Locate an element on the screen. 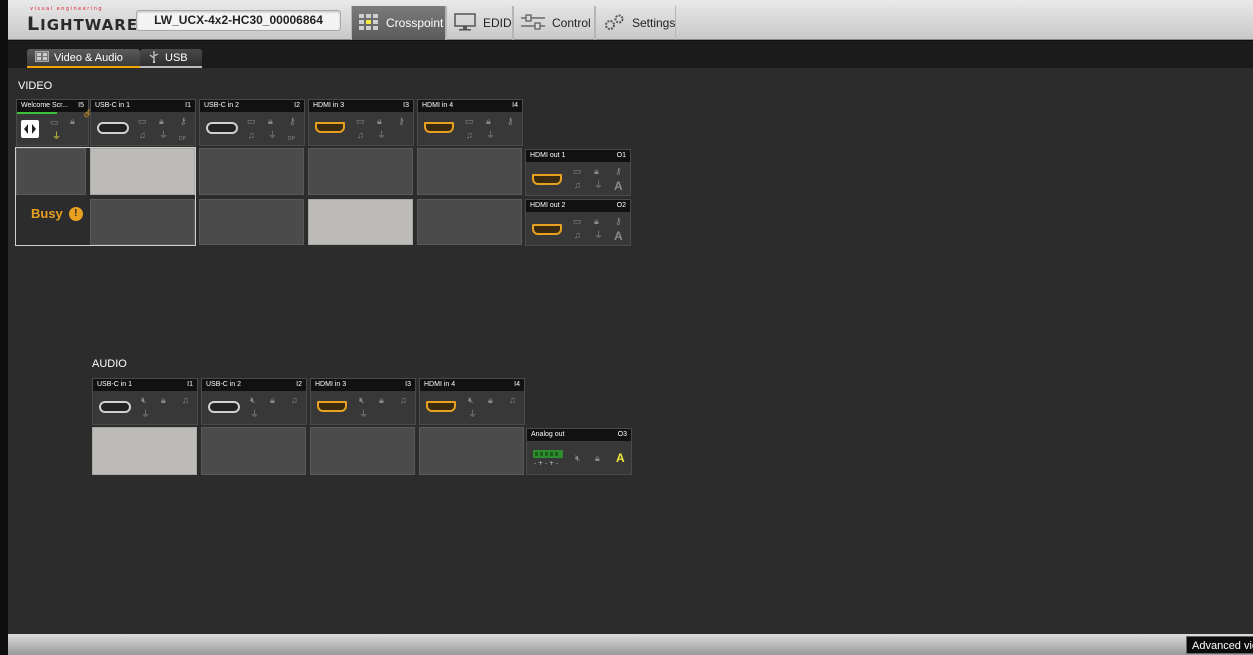  video-input-welcome-screen: Welcome Scr... I5 ▭ 🔒︎ ⏚ 🔗︎ is located at coordinates (54, 122).